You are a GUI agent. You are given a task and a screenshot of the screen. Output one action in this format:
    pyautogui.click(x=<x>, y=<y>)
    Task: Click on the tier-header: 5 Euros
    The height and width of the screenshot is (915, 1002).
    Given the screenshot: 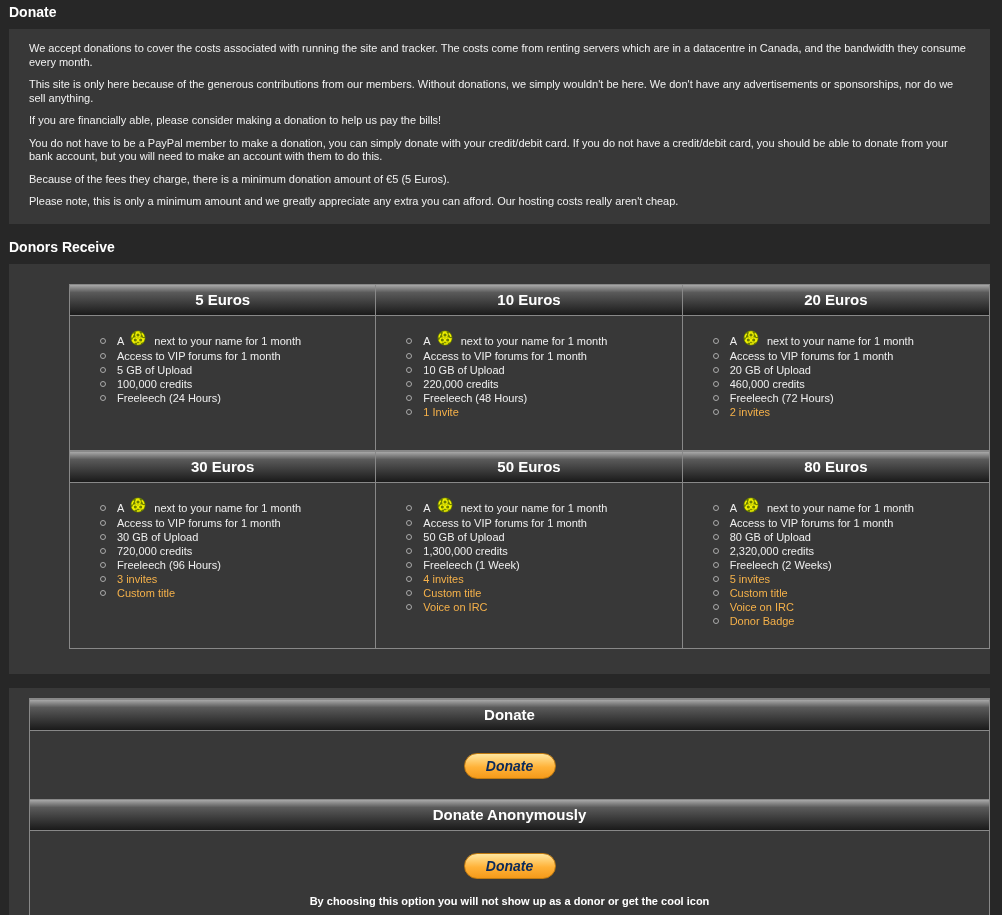 What is the action you would take?
    pyautogui.click(x=223, y=299)
    